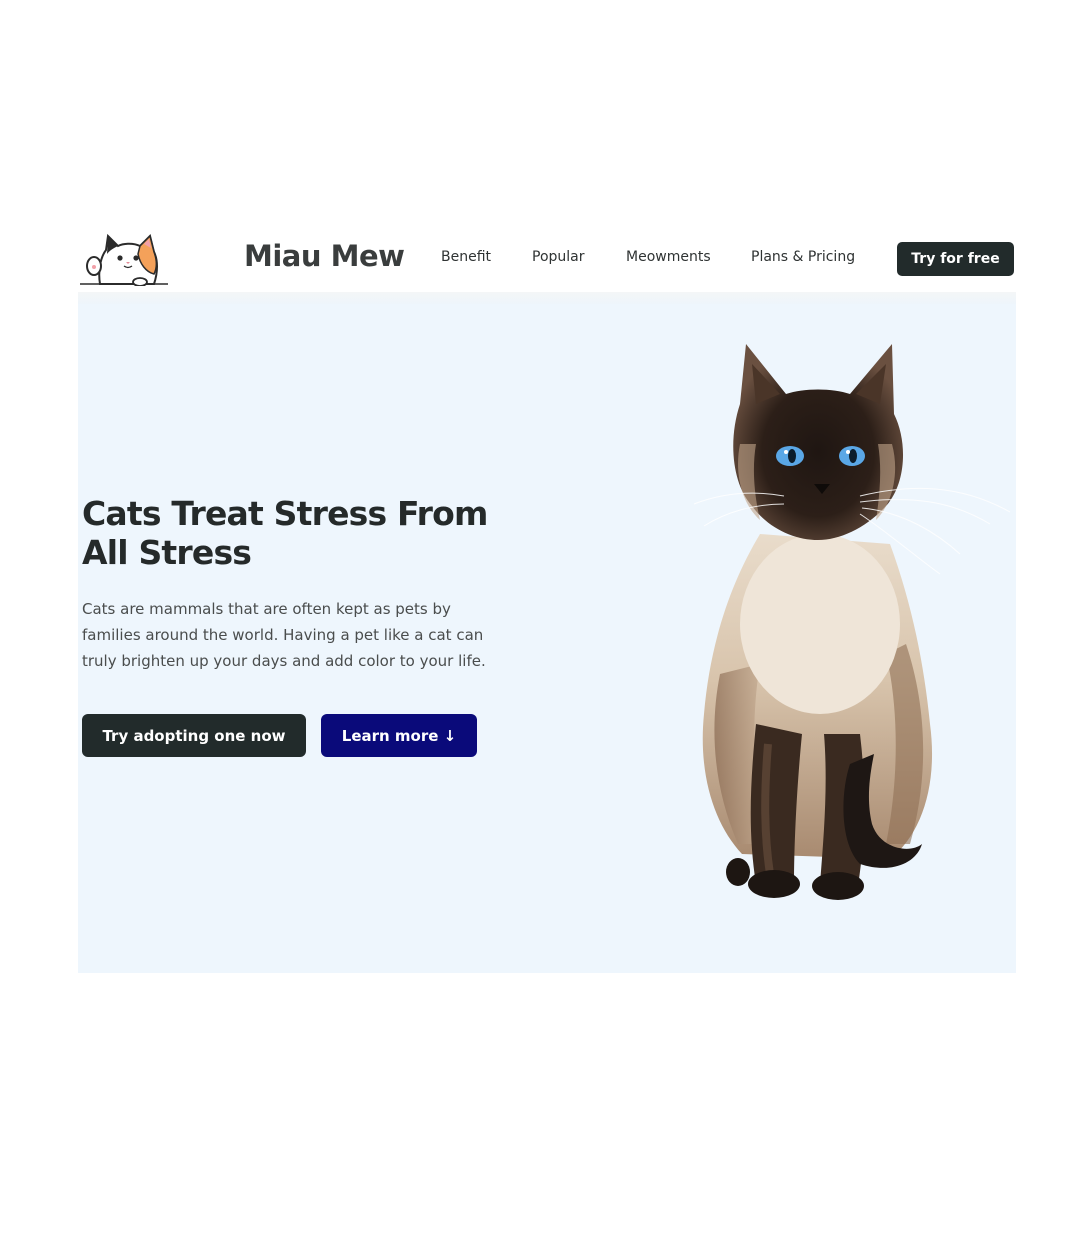 The image size is (1080, 1245). Describe the element at coordinates (285, 533) in the screenshot. I see `hero-title: Cats Treat Stress From All Stress` at that location.